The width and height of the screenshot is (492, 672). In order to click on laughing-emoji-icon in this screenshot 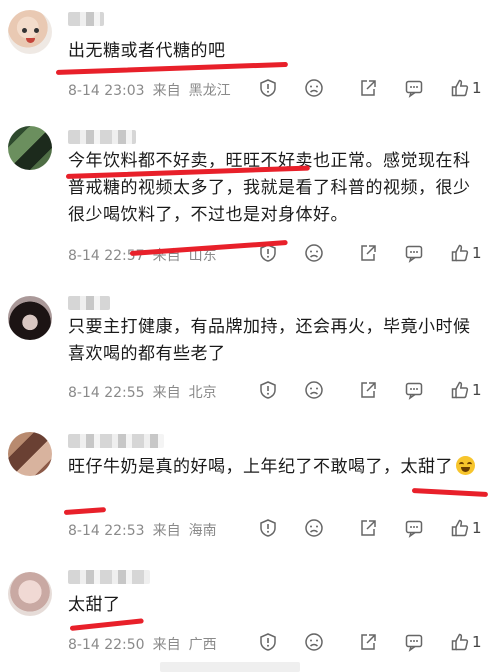, I will do `click(465, 465)`.